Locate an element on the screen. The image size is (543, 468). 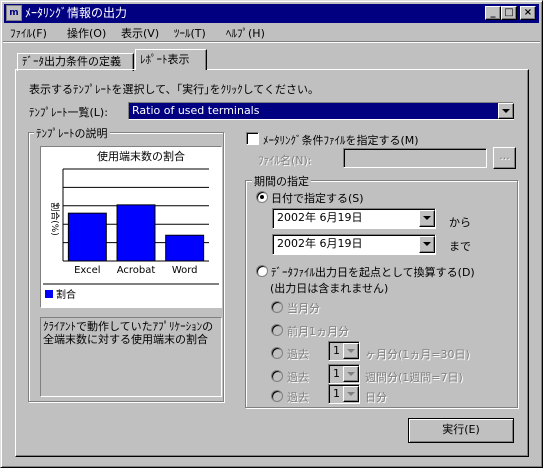
minimize-button: _ is located at coordinates (493, 13).